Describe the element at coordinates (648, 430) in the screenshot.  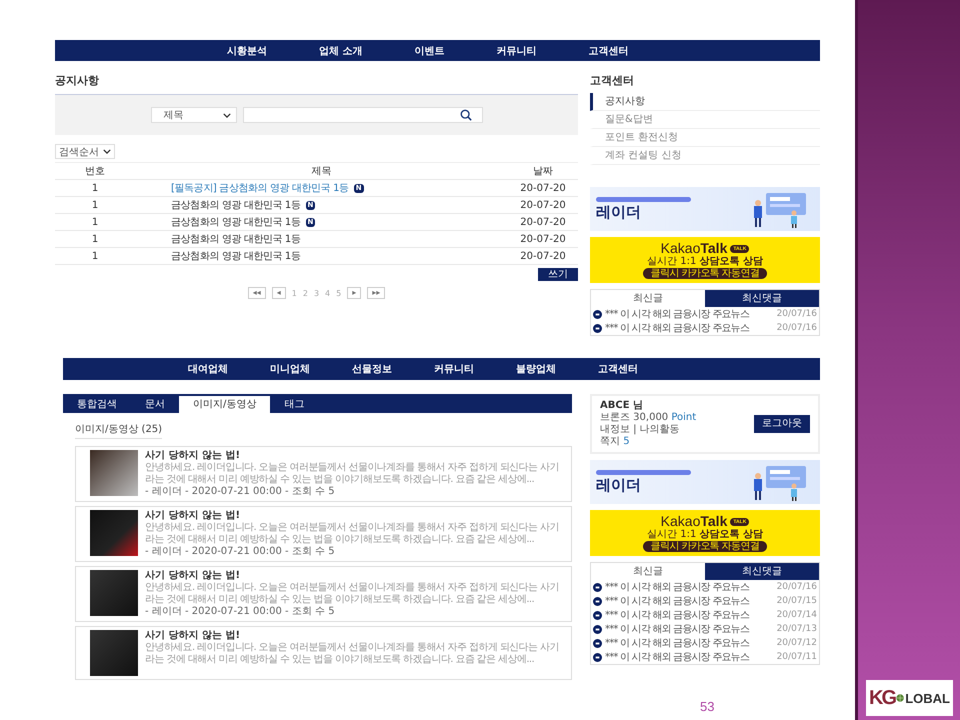
I see `account-links: 내정보 | 나의활동` at that location.